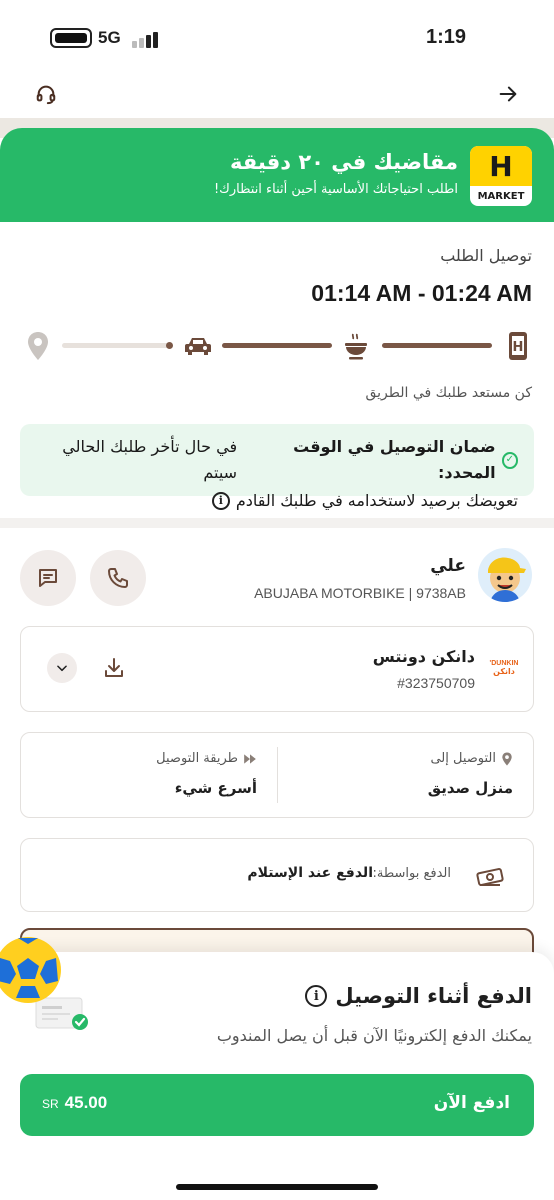 This screenshot has width=554, height=1200. I want to click on section-divider, so click(277, 523).